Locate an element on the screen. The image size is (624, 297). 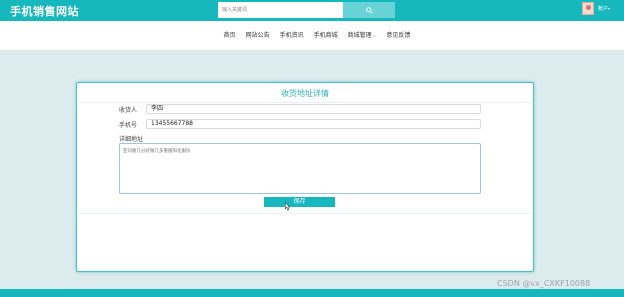
mouse-pointer-icon is located at coordinates (287, 206).